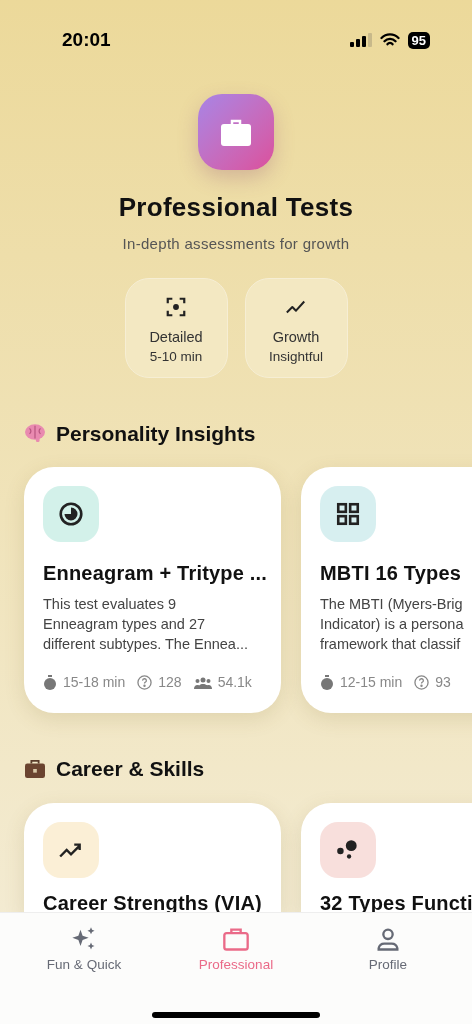 The image size is (472, 1024). What do you see at coordinates (396, 902) in the screenshot?
I see `card-title: 32 Types Functi` at bounding box center [396, 902].